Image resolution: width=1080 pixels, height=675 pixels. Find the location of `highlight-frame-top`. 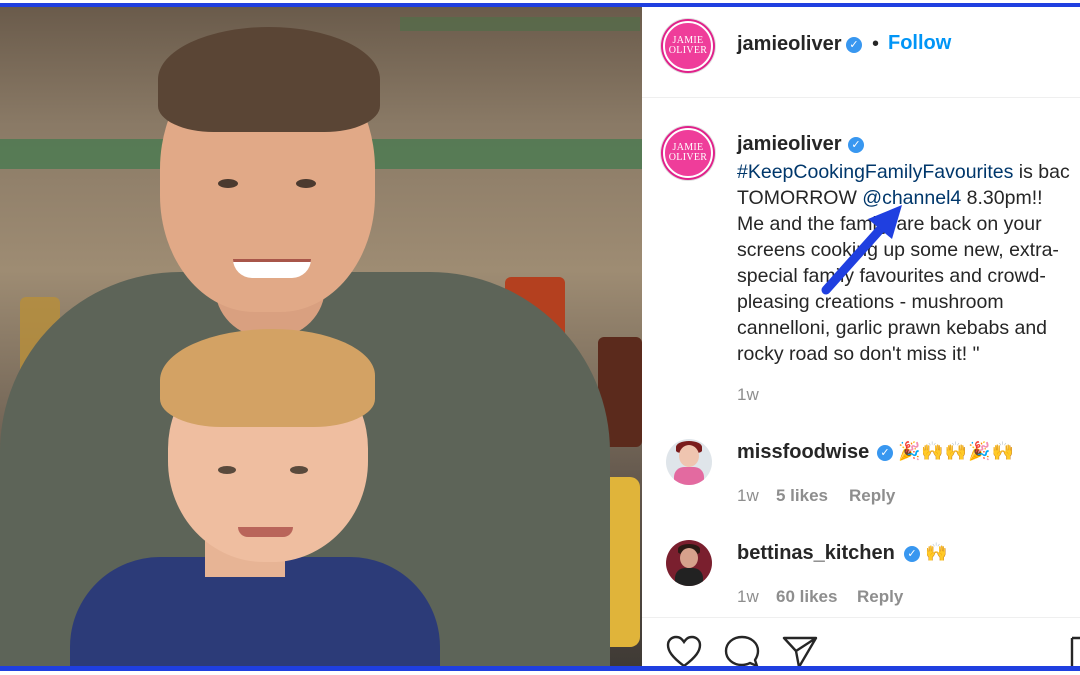

highlight-frame-top is located at coordinates (540, 5).